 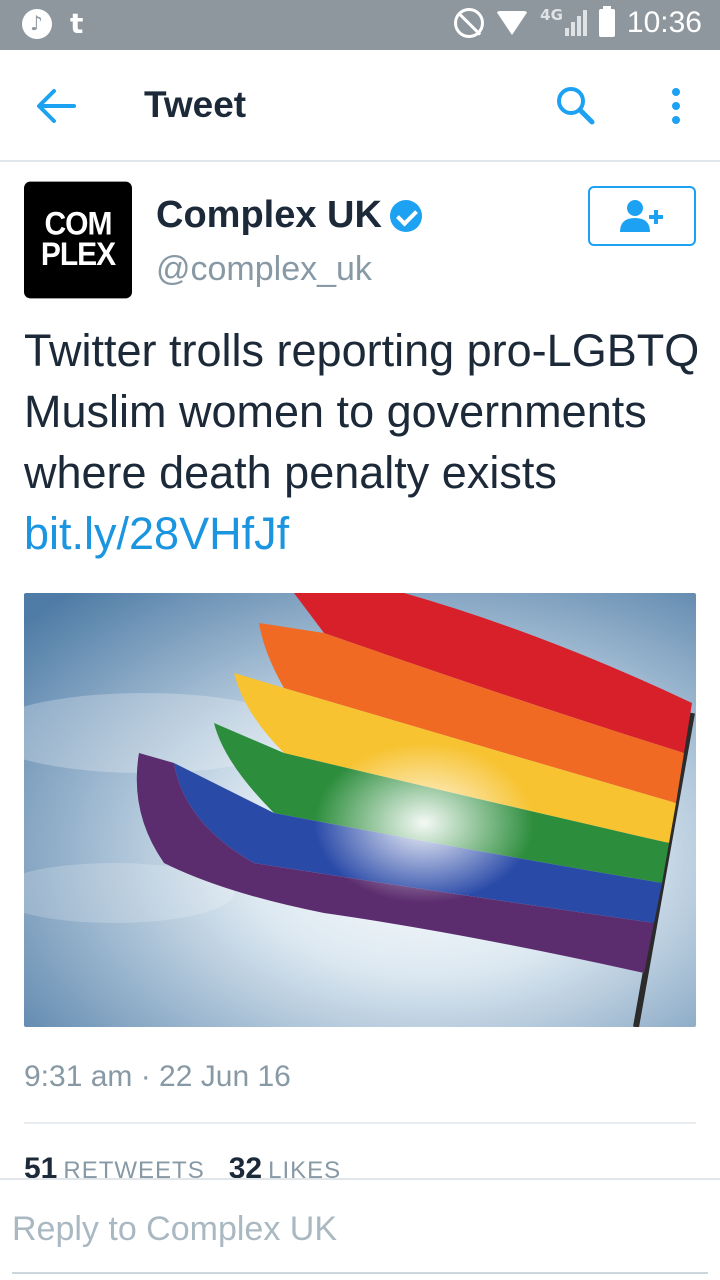 What do you see at coordinates (405, 215) in the screenshot?
I see `verified-badge-icon` at bounding box center [405, 215].